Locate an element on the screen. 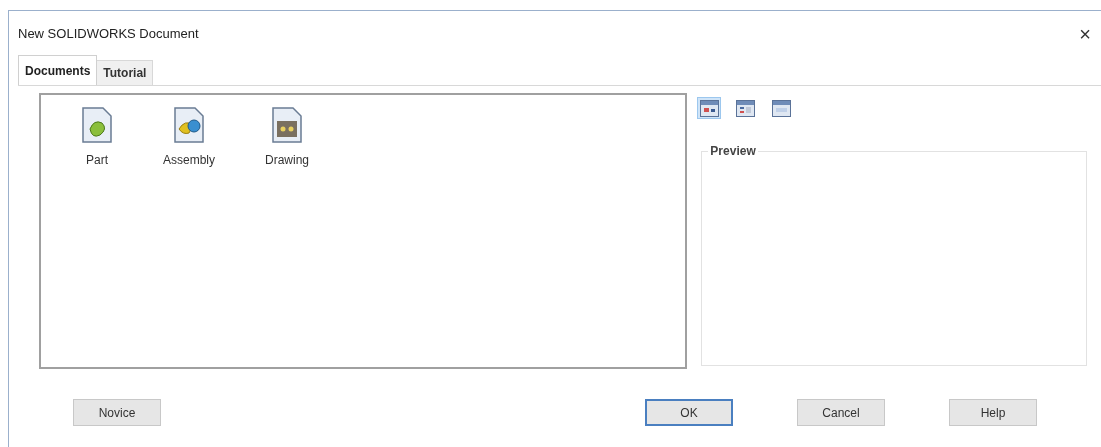 This screenshot has width=1101, height=447. document-type-item: Part is located at coordinates (97, 138).